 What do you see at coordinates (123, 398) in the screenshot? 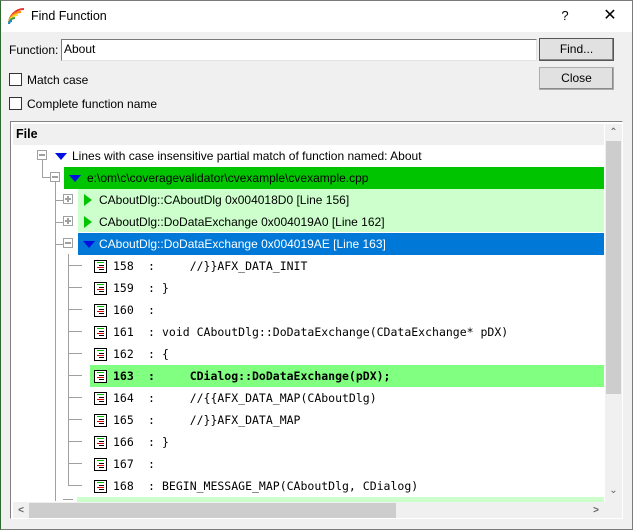
I see `line-number: 164` at bounding box center [123, 398].